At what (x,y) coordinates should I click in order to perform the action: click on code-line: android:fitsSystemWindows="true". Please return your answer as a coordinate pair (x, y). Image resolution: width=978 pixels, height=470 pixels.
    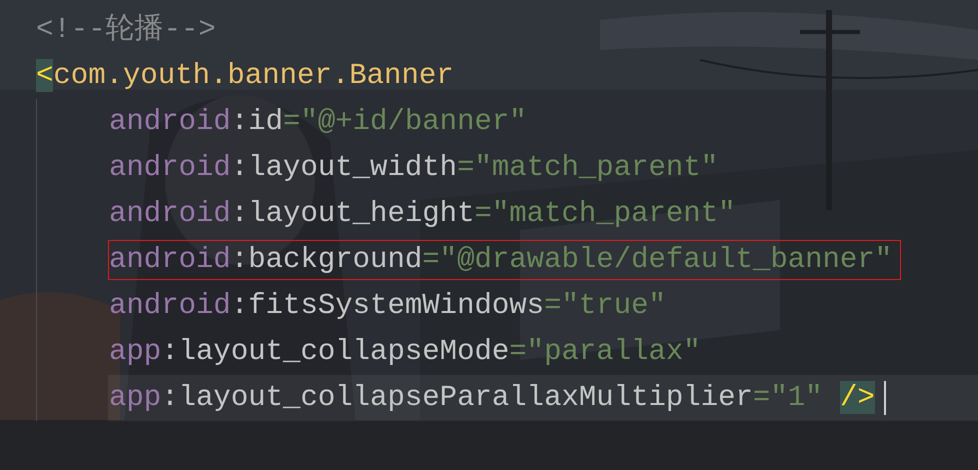
    Looking at the image, I should click on (387, 306).